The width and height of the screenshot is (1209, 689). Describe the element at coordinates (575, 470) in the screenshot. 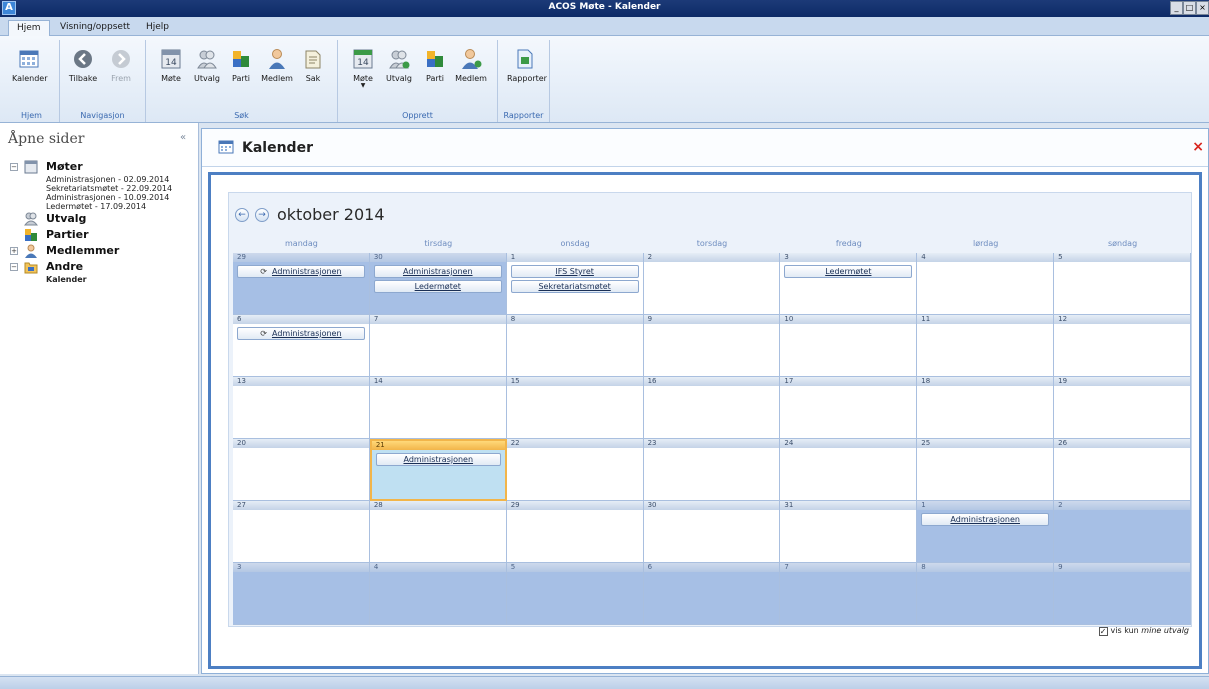

I see `calendar-day: 22` at that location.